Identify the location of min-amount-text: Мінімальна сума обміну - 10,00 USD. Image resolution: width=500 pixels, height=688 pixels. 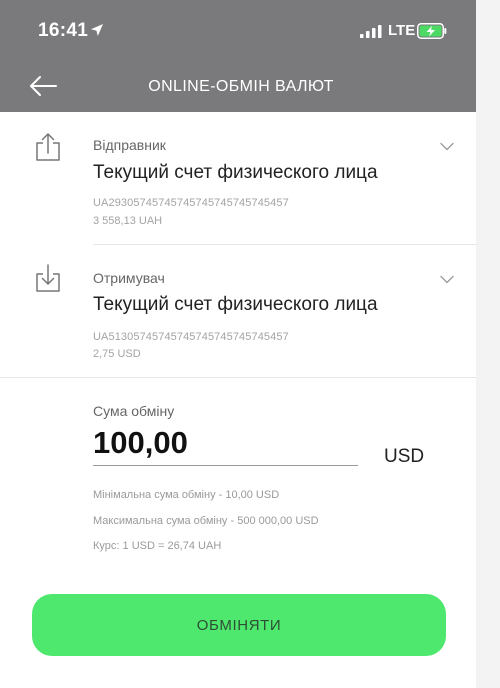
(186, 495).